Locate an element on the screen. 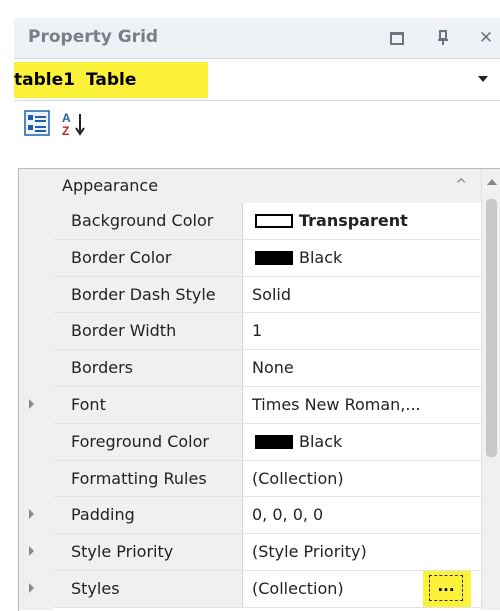 This screenshot has width=500, height=611. grid-gutter is located at coordinates (36, 389).